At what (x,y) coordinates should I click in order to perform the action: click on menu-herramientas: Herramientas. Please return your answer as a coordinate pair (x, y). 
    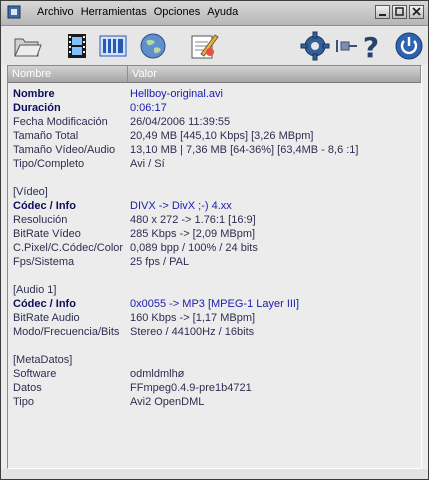
    Looking at the image, I should click on (114, 12).